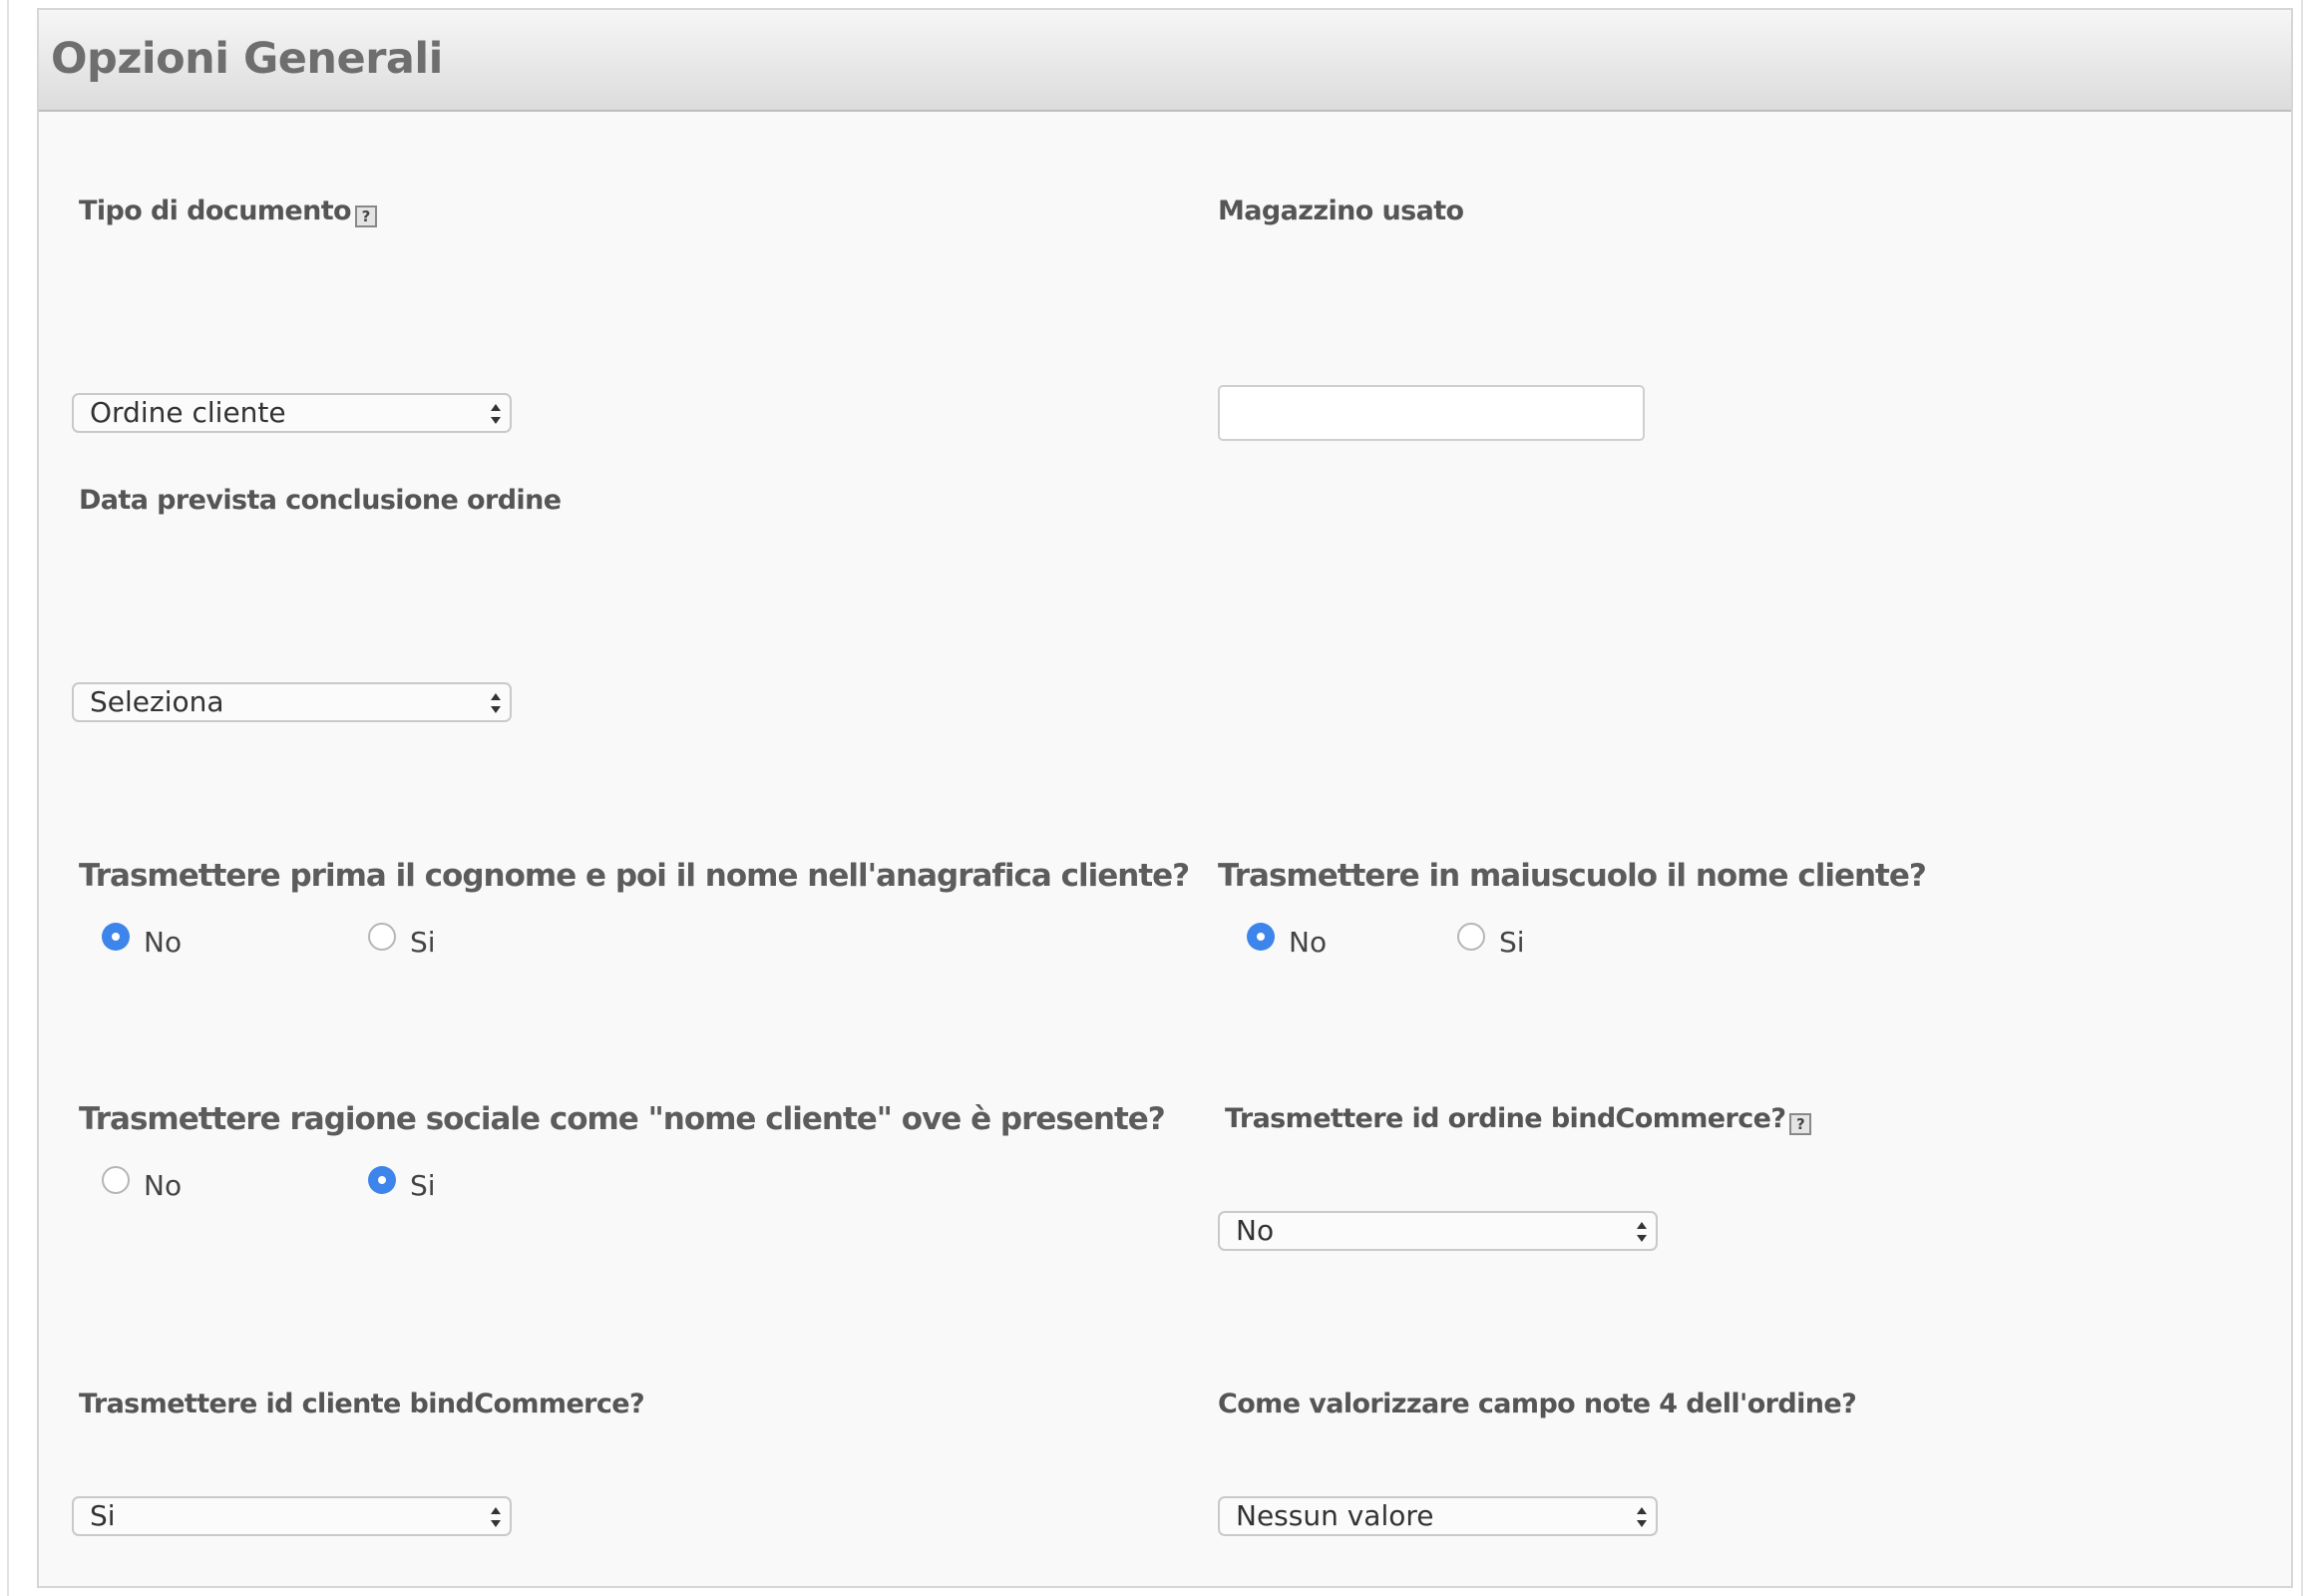  Describe the element at coordinates (382, 1180) in the screenshot. I see `ragione-sociale-radio-si` at that location.